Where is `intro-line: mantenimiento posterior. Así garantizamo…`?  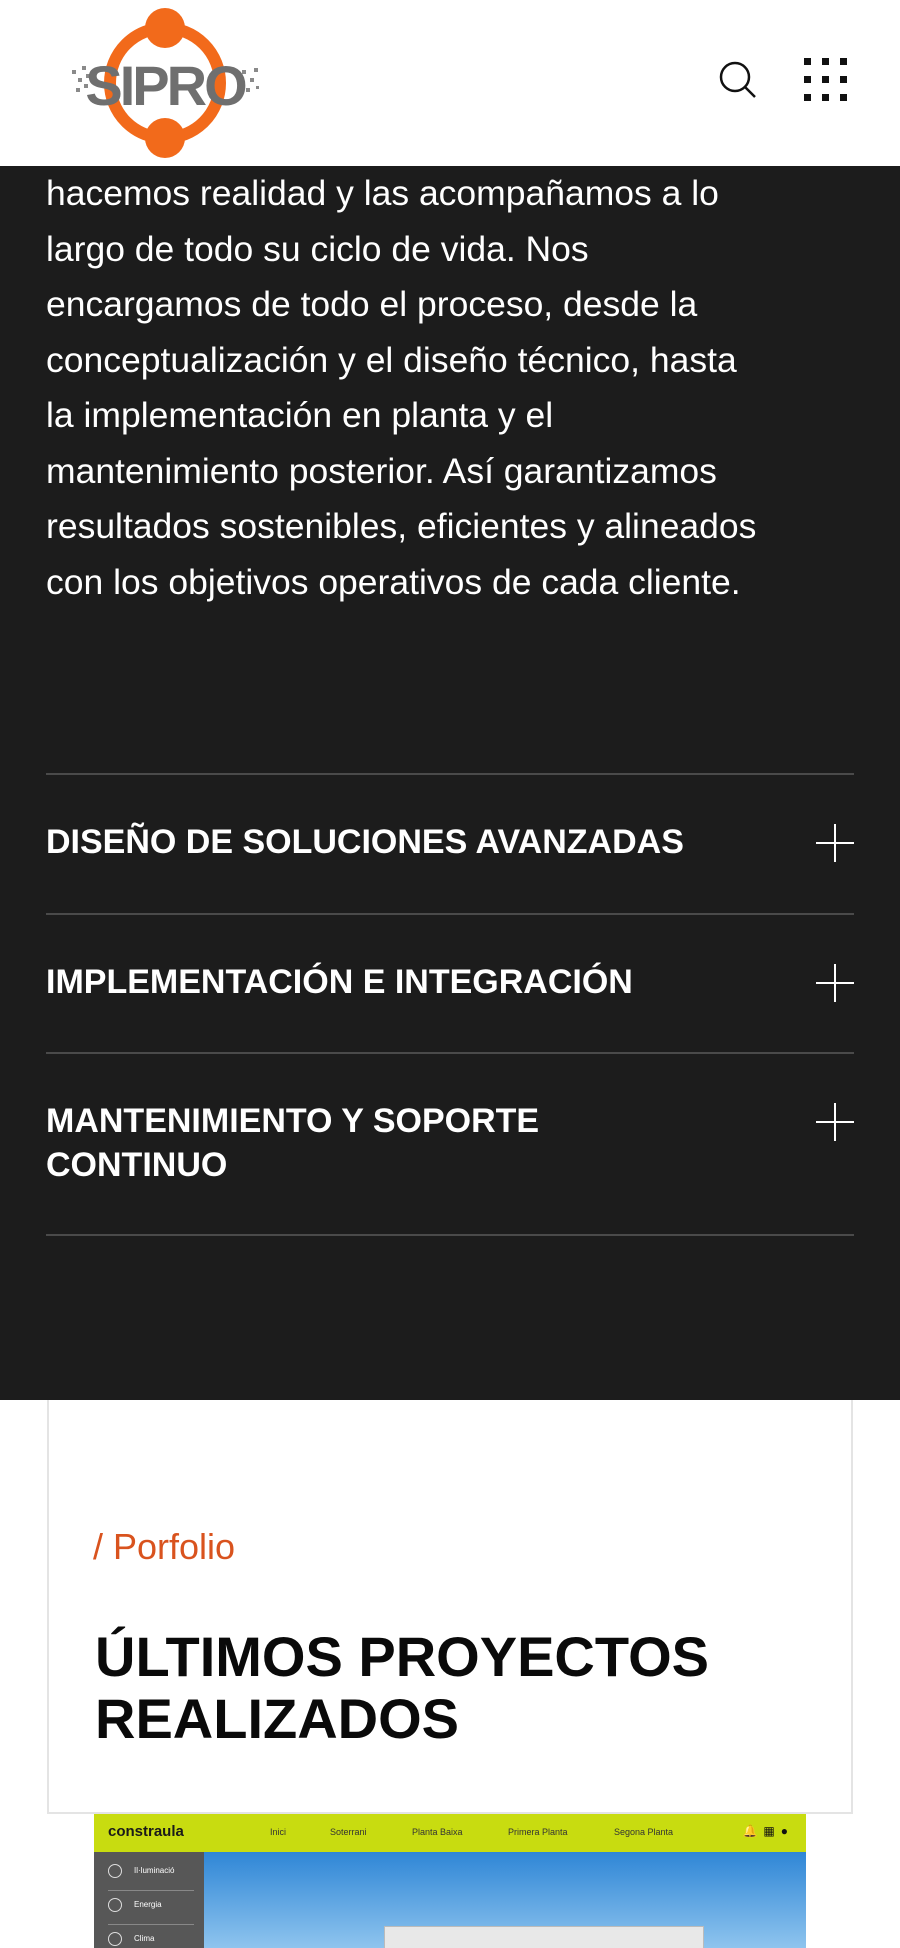 intro-line: mantenimiento posterior. Así garantizamo… is located at coordinates (381, 470).